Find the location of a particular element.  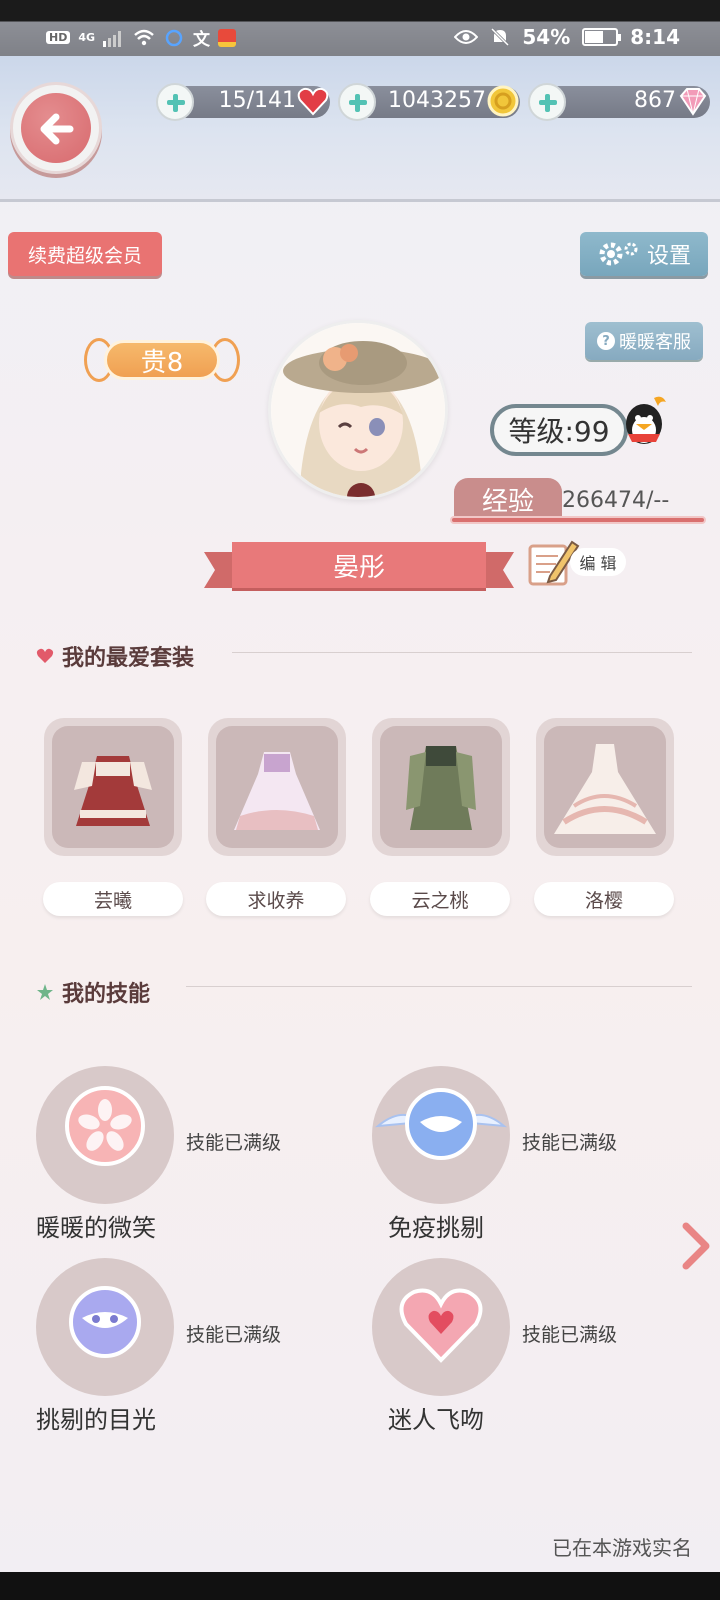

favorites-section-title: 我的最爱套装 is located at coordinates (115, 656).